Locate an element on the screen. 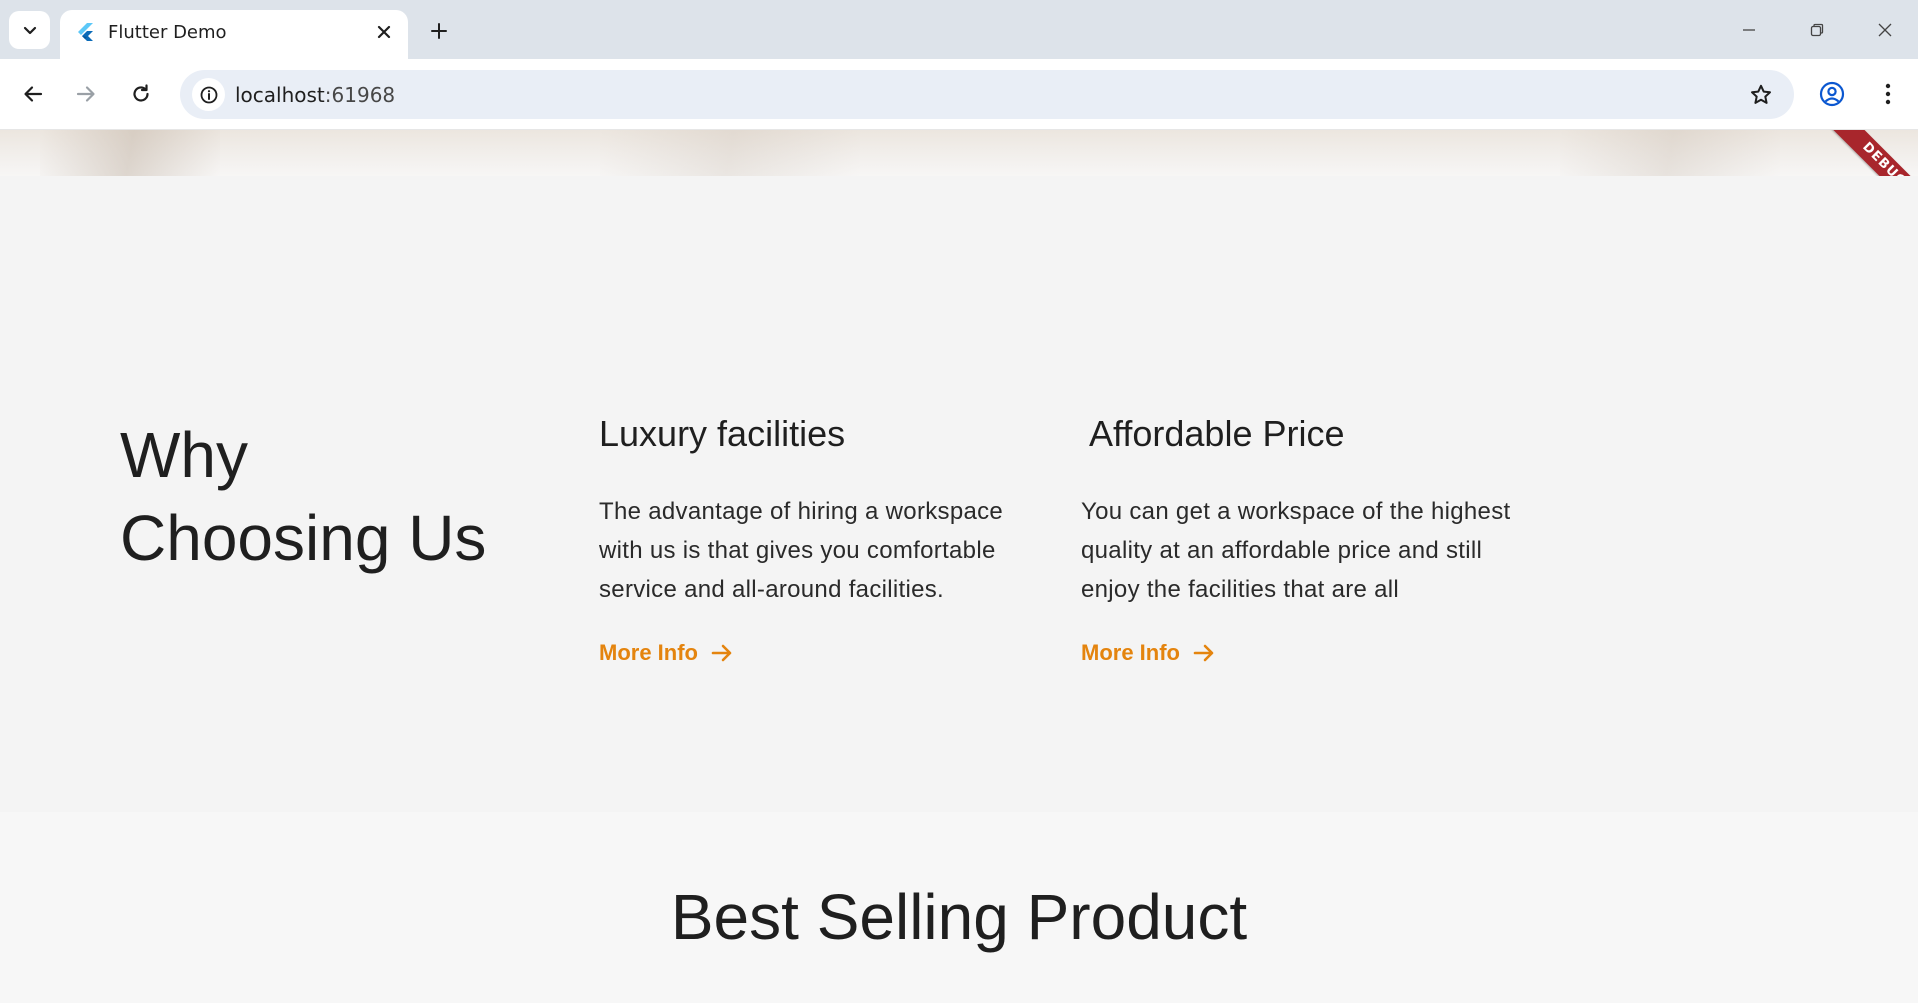 Image resolution: width=1918 pixels, height=1003 pixels. profile-button is located at coordinates (1832, 94).